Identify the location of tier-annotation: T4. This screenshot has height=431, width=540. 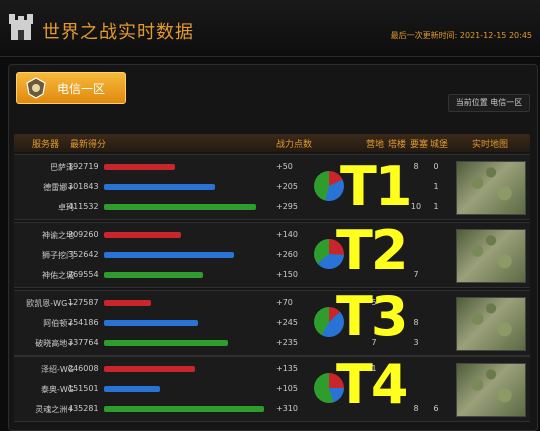
(372, 384).